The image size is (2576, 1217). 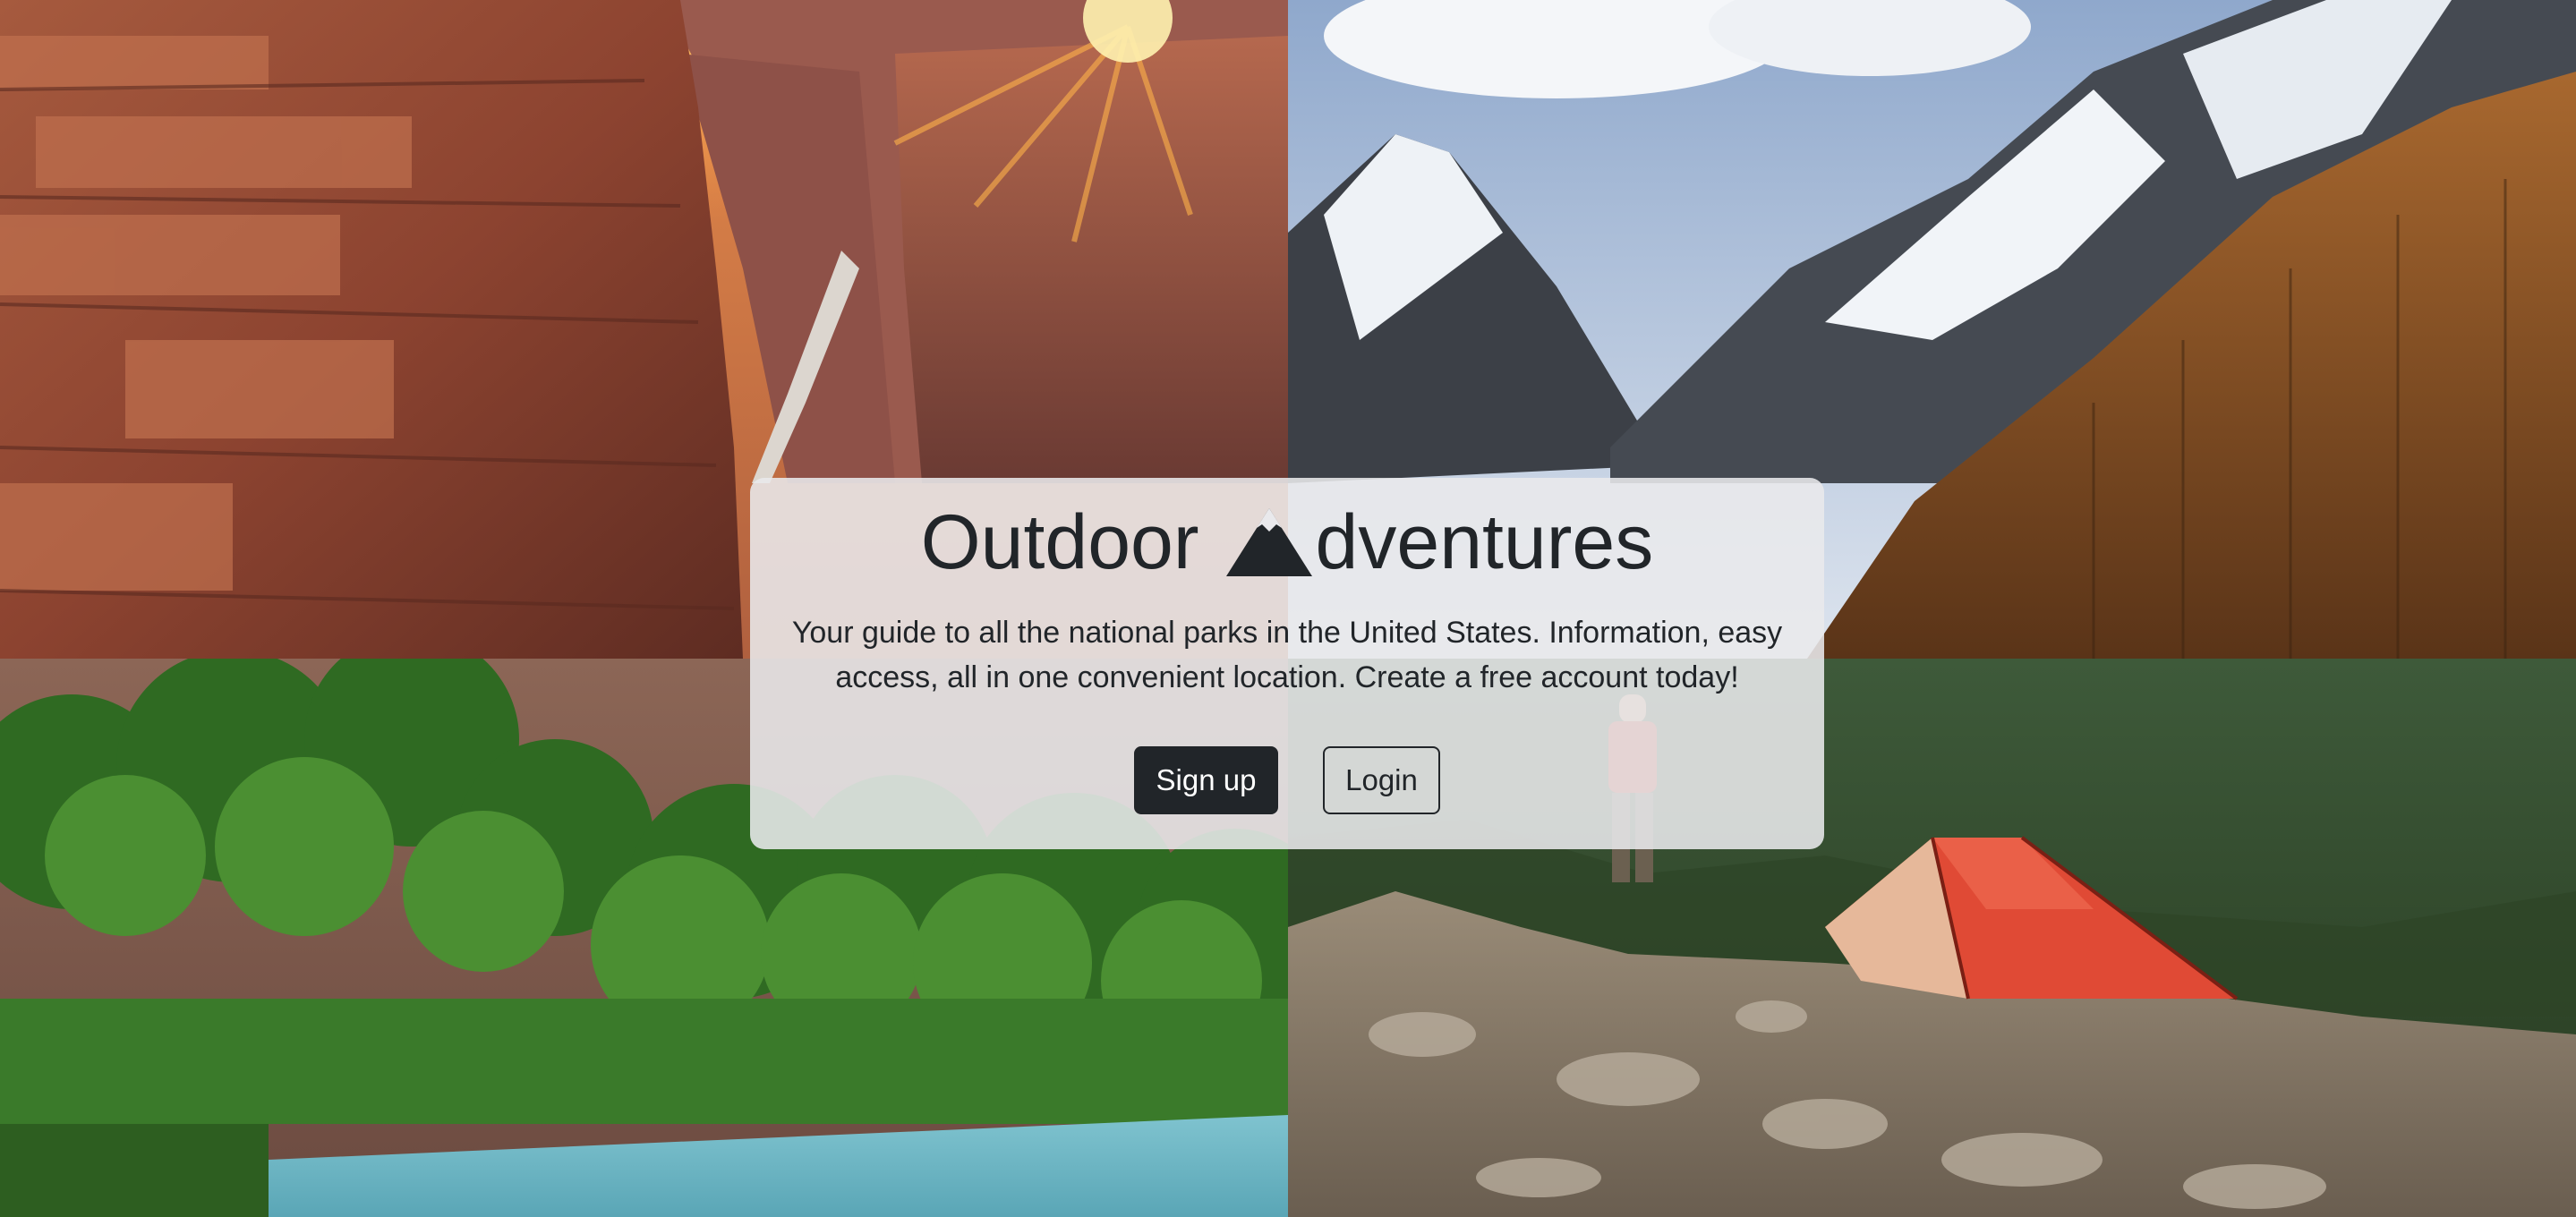 I want to click on mountain-icon, so click(x=1269, y=542).